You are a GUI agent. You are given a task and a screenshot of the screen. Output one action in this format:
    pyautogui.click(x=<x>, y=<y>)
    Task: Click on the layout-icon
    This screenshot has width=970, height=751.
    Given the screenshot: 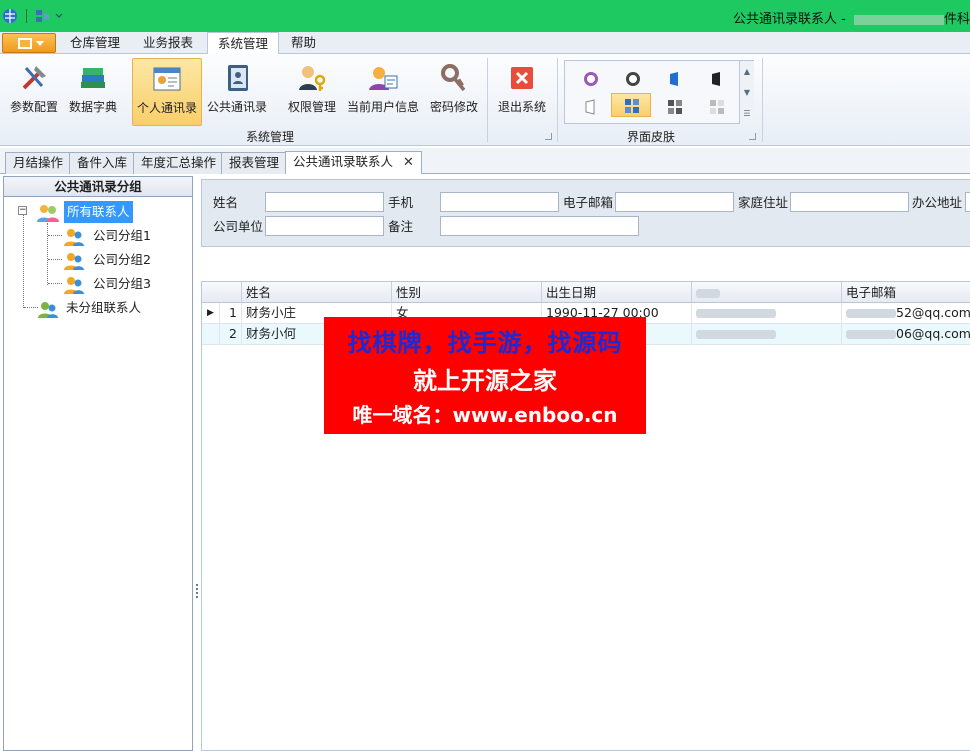 What is the action you would take?
    pyautogui.click(x=43, y=16)
    